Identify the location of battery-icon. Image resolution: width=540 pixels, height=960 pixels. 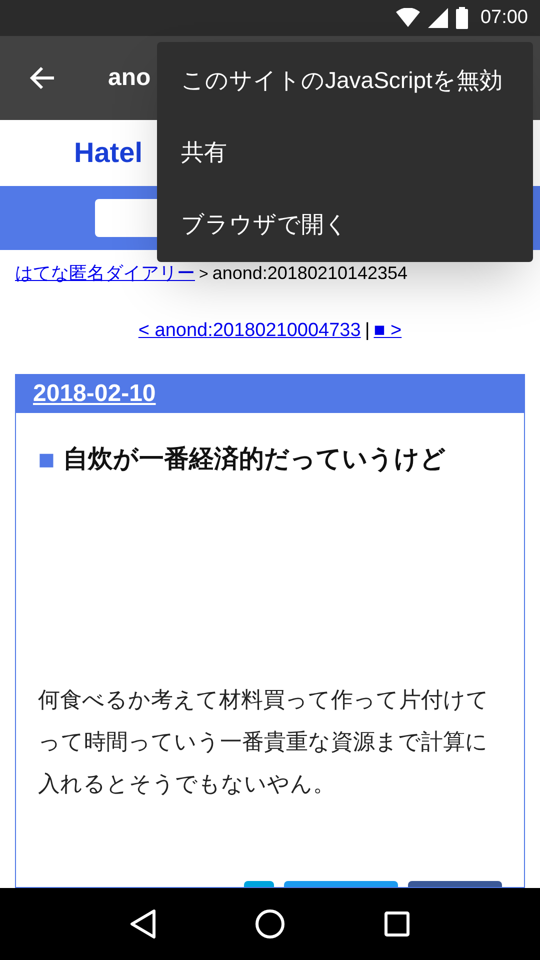
(462, 18).